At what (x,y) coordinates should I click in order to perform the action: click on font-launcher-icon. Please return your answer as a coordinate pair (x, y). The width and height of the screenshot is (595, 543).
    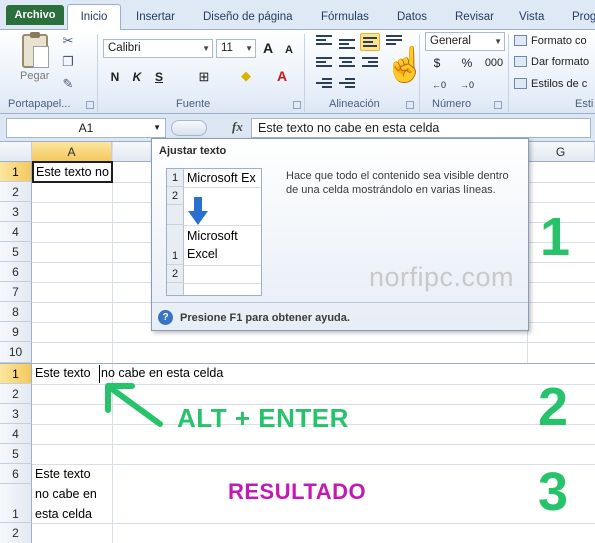
    Looking at the image, I should click on (297, 105).